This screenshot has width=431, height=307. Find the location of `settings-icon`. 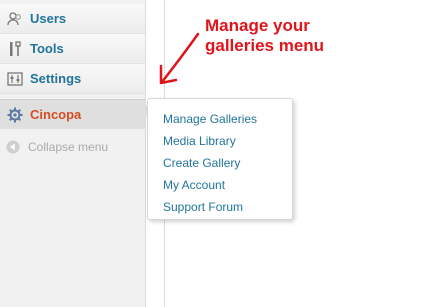

settings-icon is located at coordinates (15, 79).